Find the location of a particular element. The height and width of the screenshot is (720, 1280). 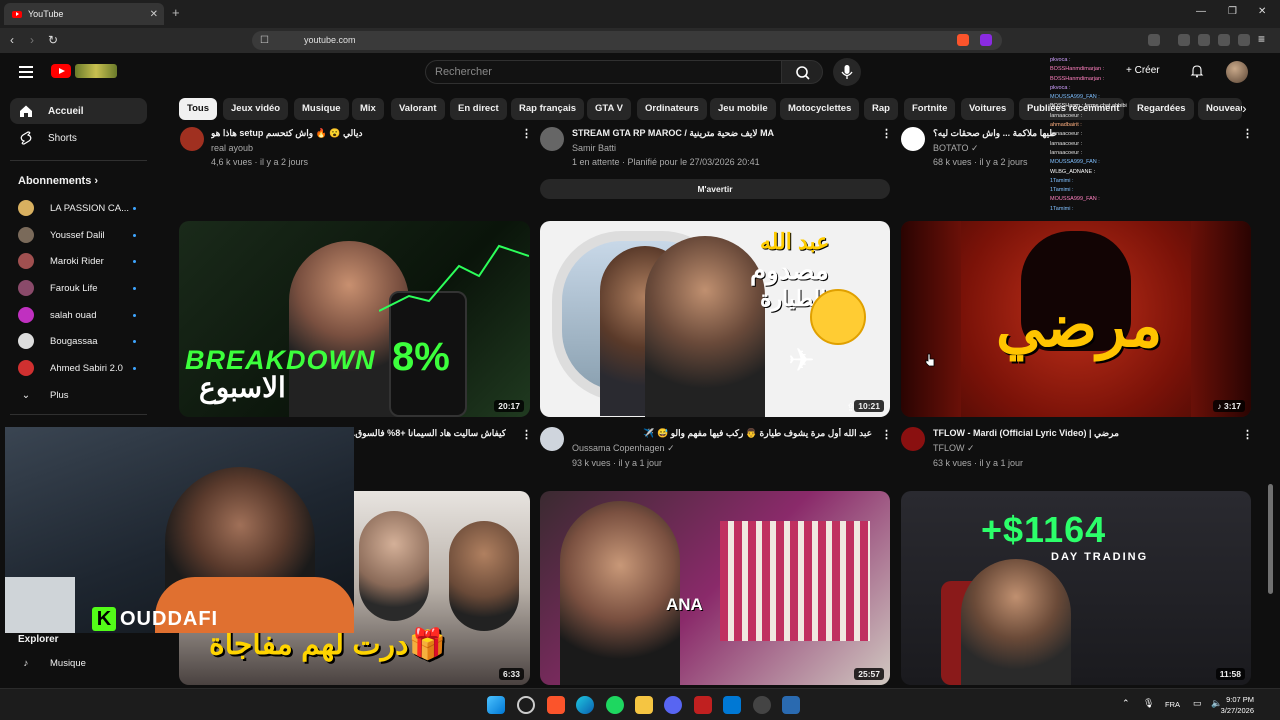

chip-video-games: Jeux vidéo is located at coordinates (256, 109).